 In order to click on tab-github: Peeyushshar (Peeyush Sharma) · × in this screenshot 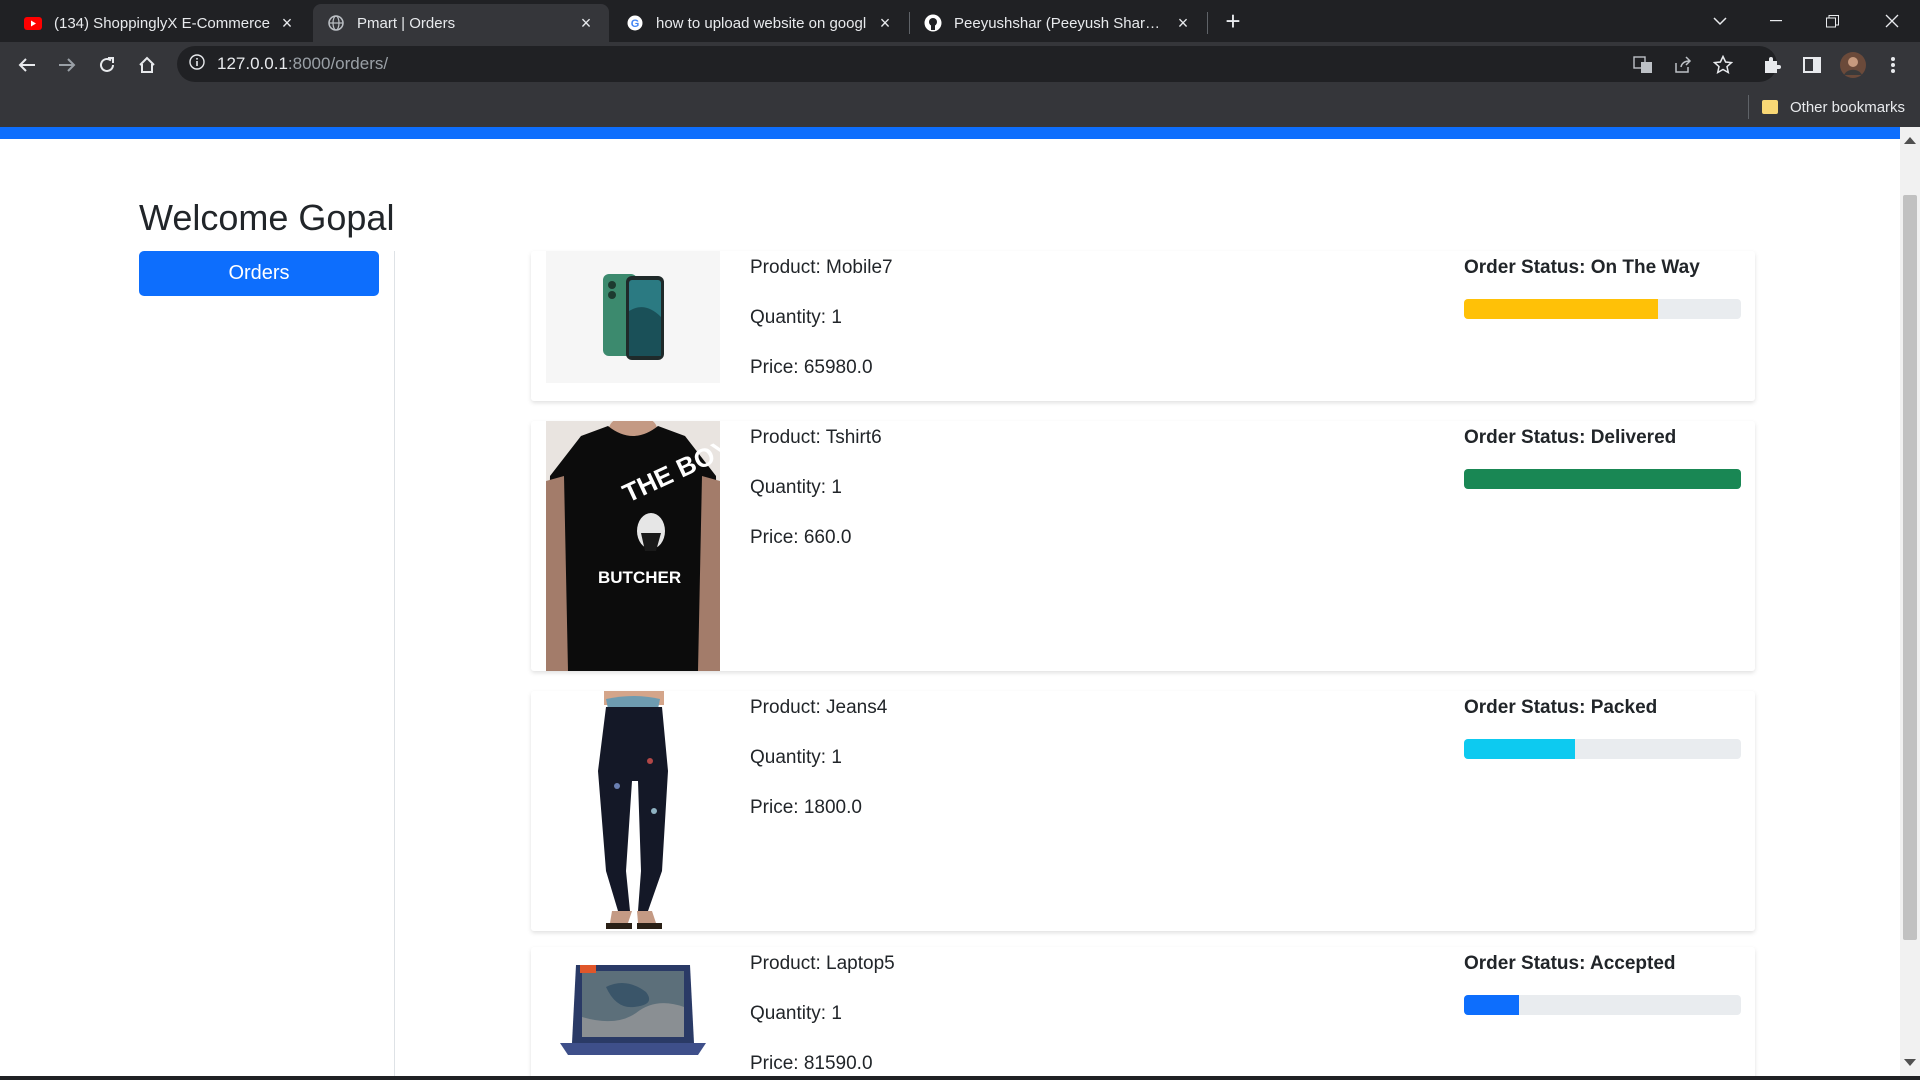, I will do `click(1058, 23)`.